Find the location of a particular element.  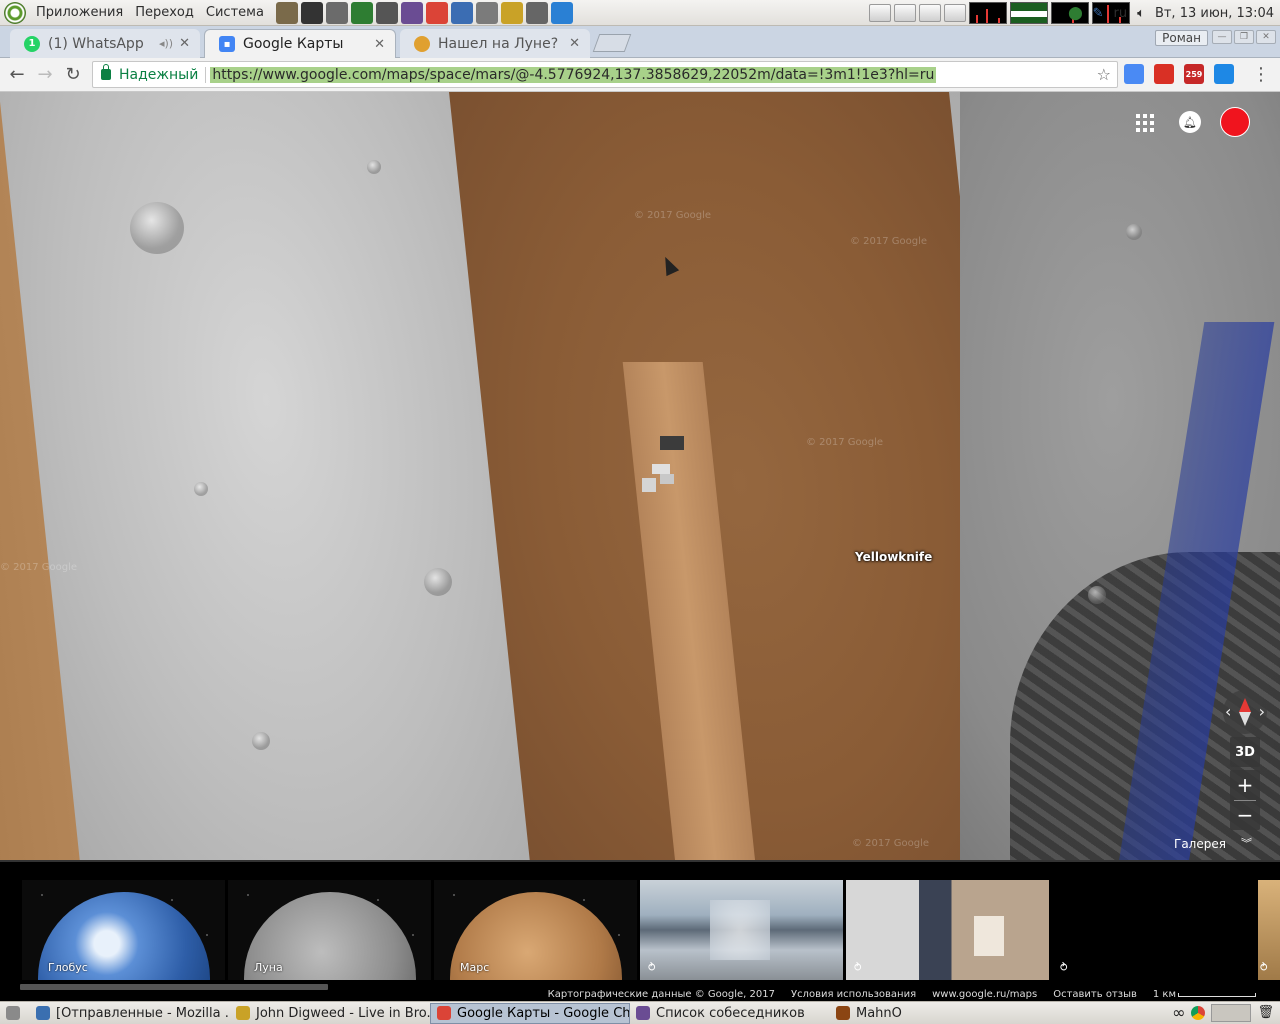

glasses-icon: ∞ is located at coordinates (1178, 1012).